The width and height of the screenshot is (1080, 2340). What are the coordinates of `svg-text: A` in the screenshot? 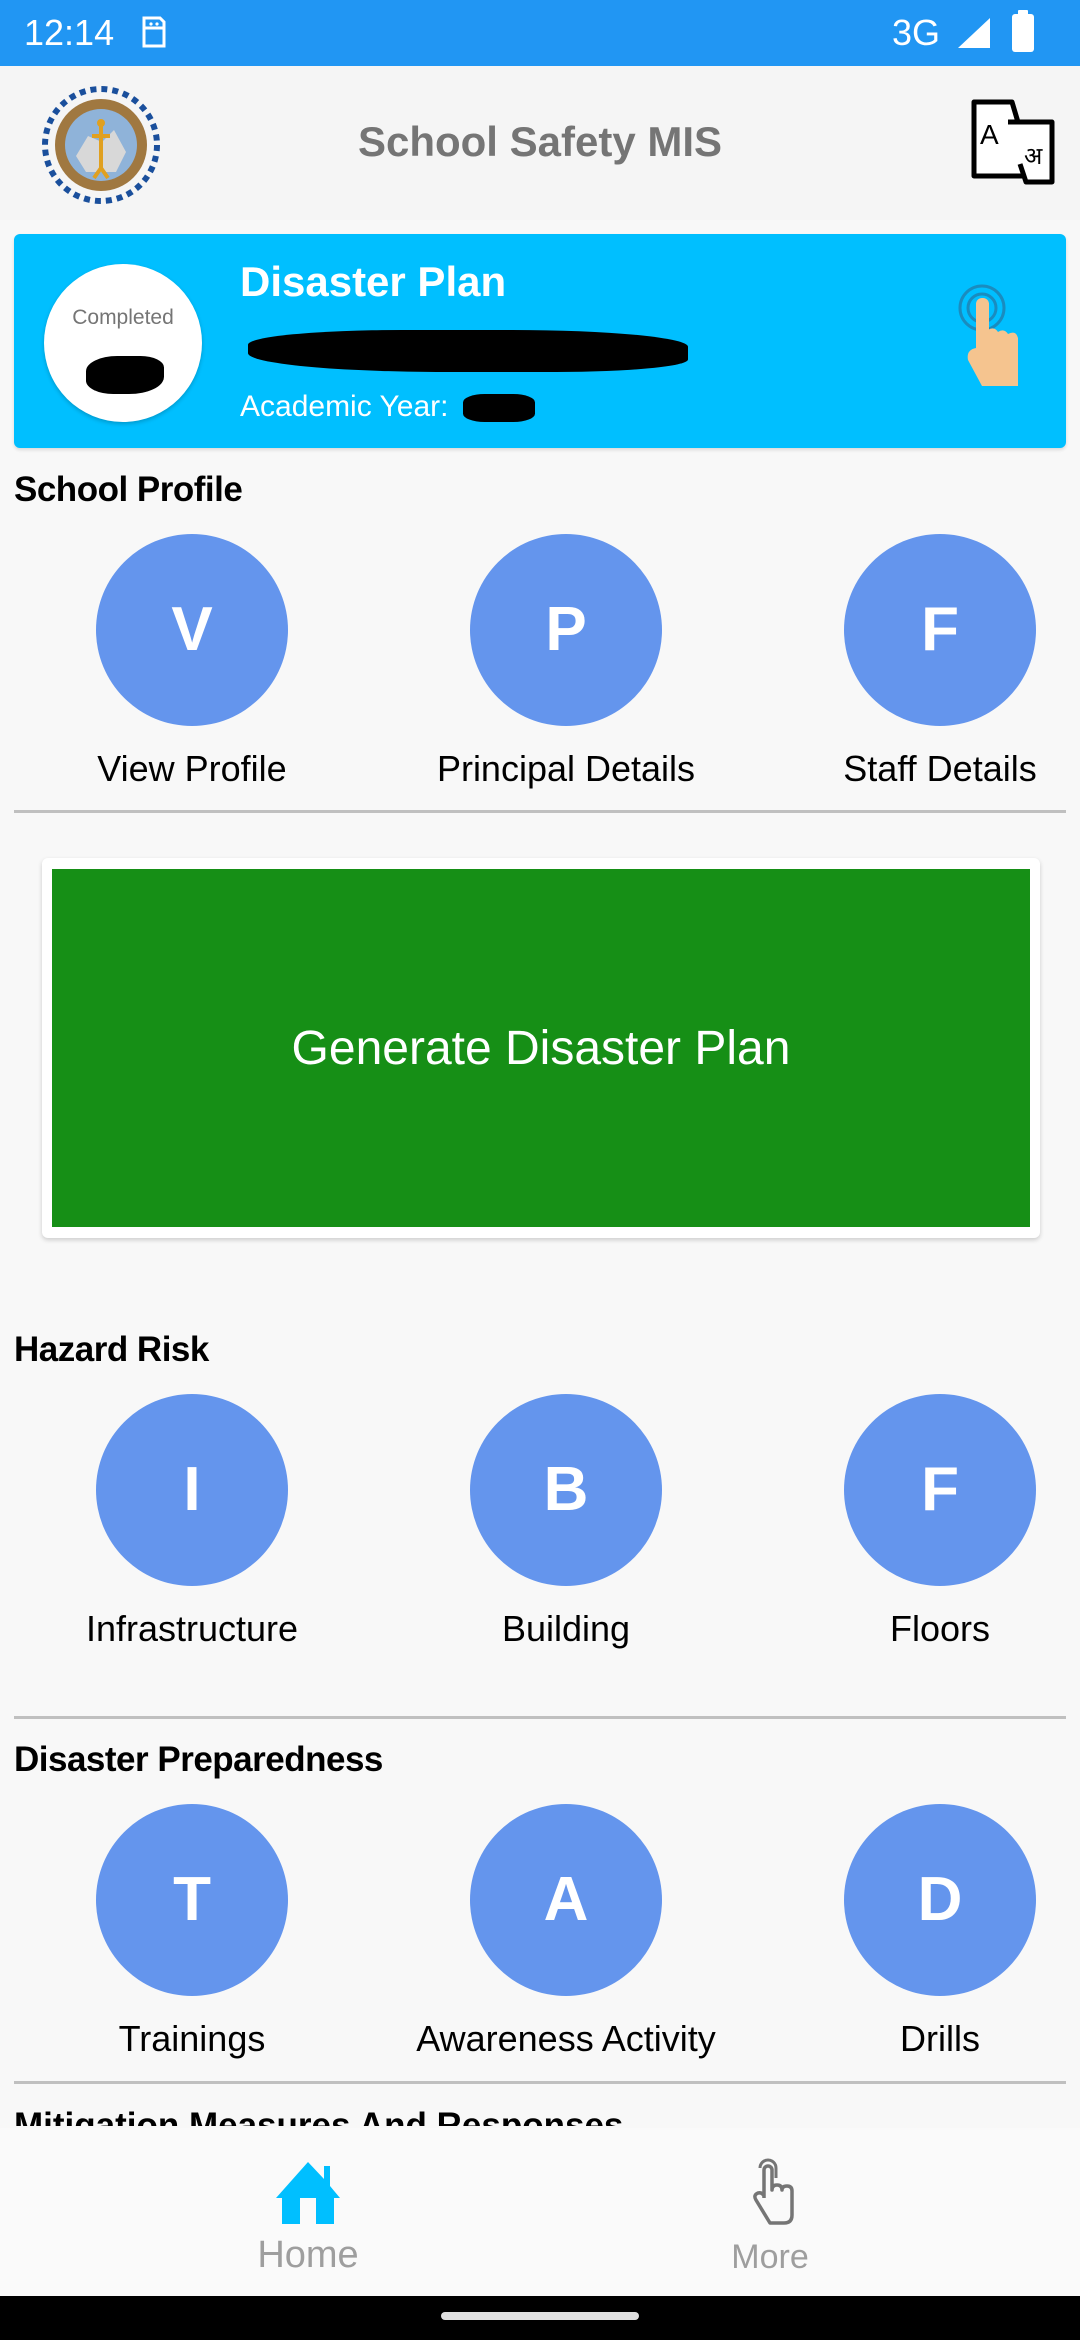 It's located at (989, 134).